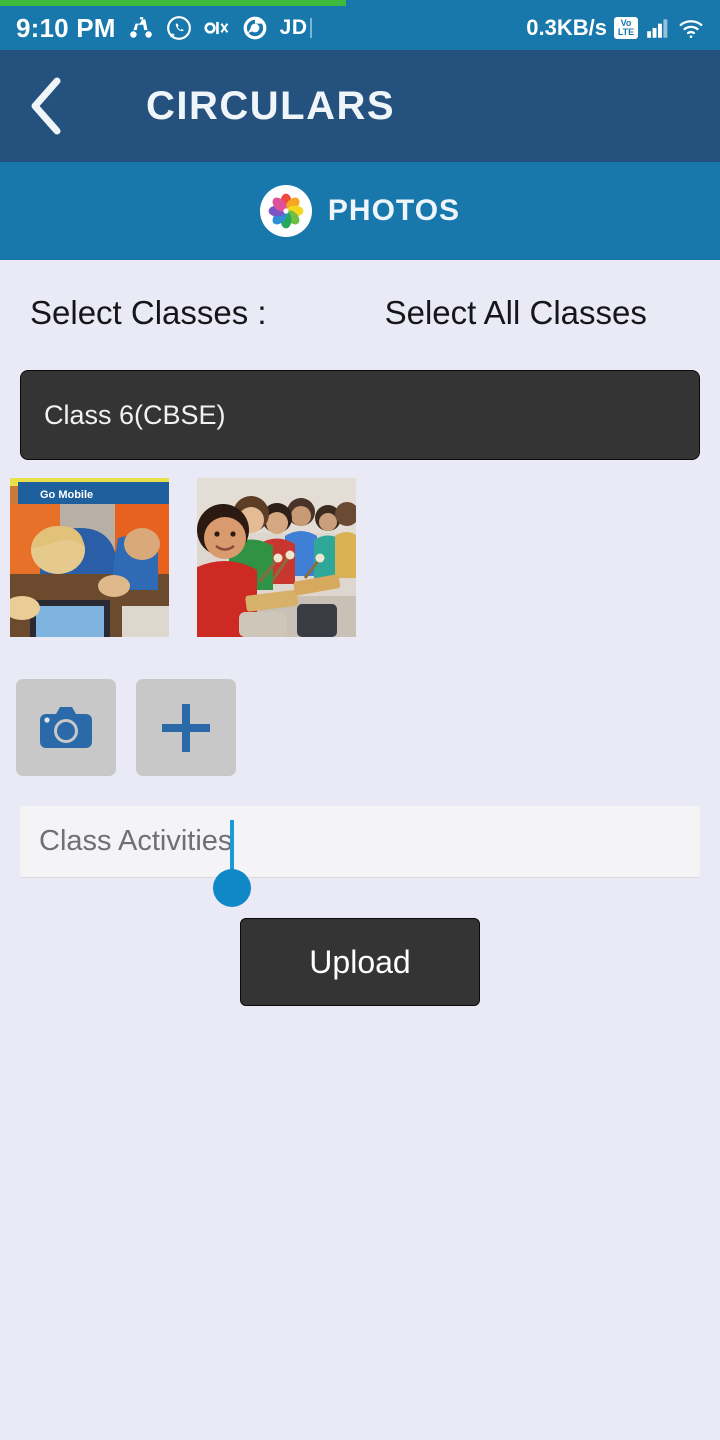 The image size is (720, 1440). Describe the element at coordinates (658, 28) in the screenshot. I see `signal-bars-icon` at that location.